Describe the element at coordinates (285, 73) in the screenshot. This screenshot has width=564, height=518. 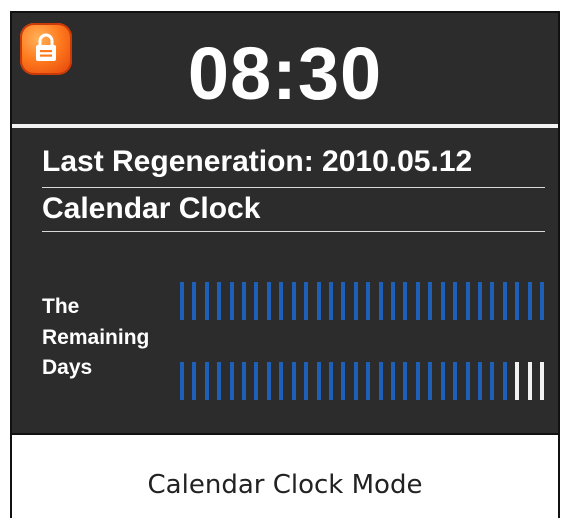
I see `clock-time: 08:30` at that location.